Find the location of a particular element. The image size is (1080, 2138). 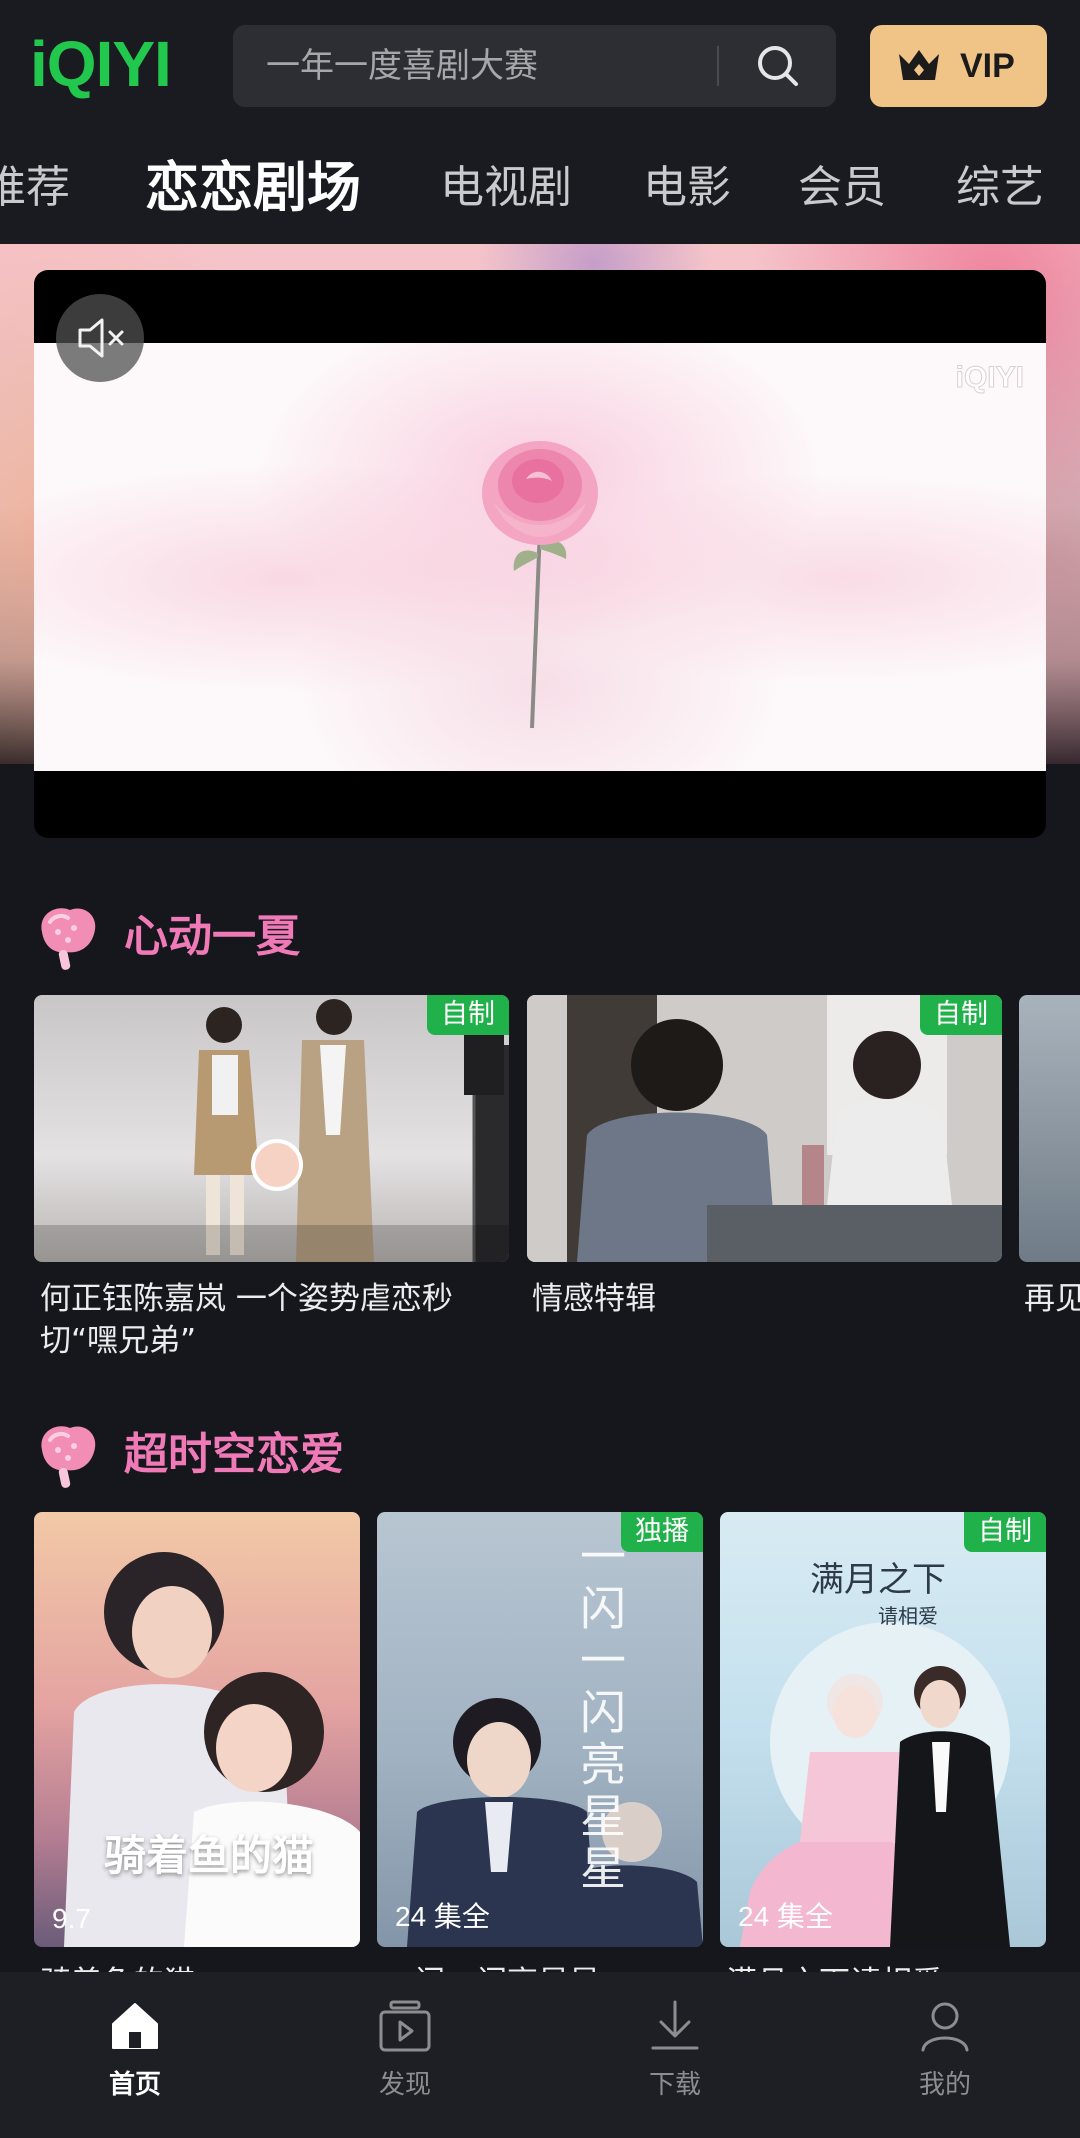

badge-exclusive: 独播 is located at coordinates (662, 1532).